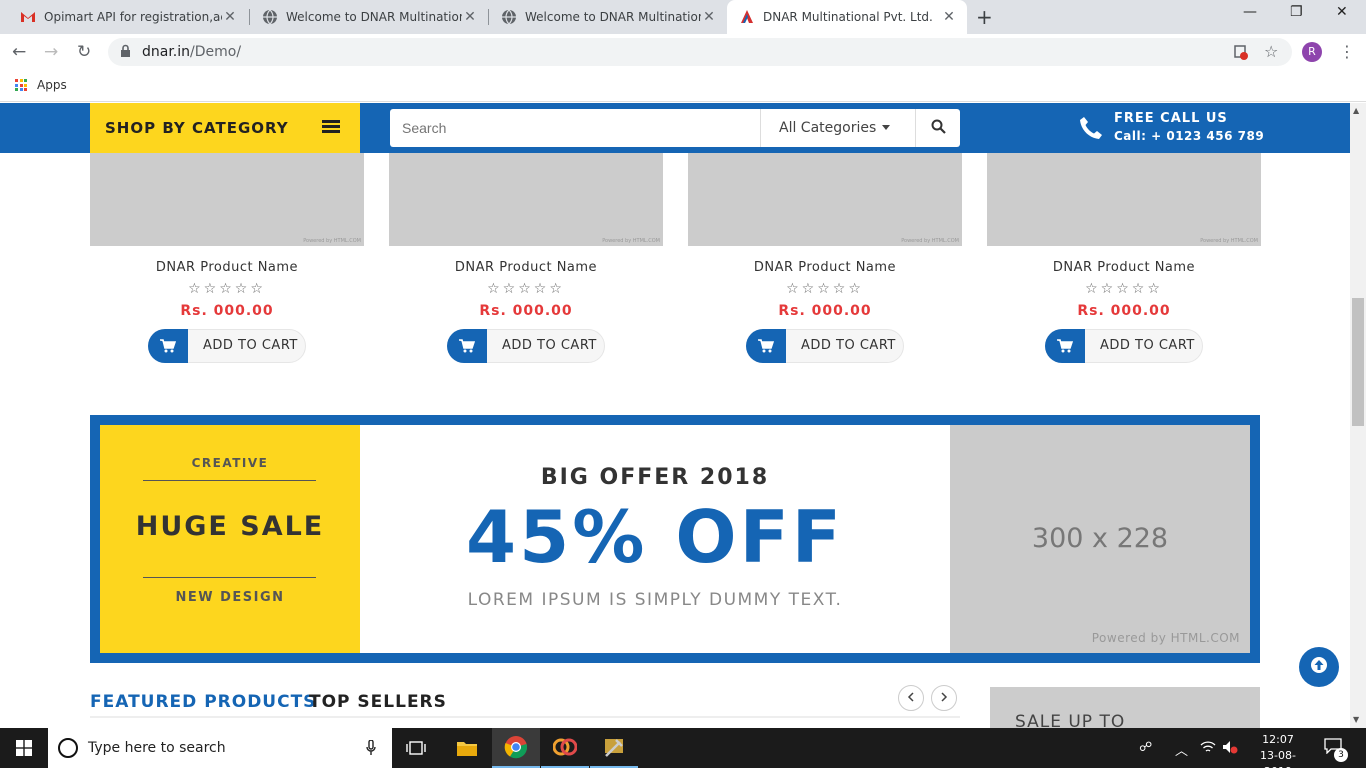 This screenshot has width=1366, height=780. I want to click on bookmarks-bar, so click(683, 86).